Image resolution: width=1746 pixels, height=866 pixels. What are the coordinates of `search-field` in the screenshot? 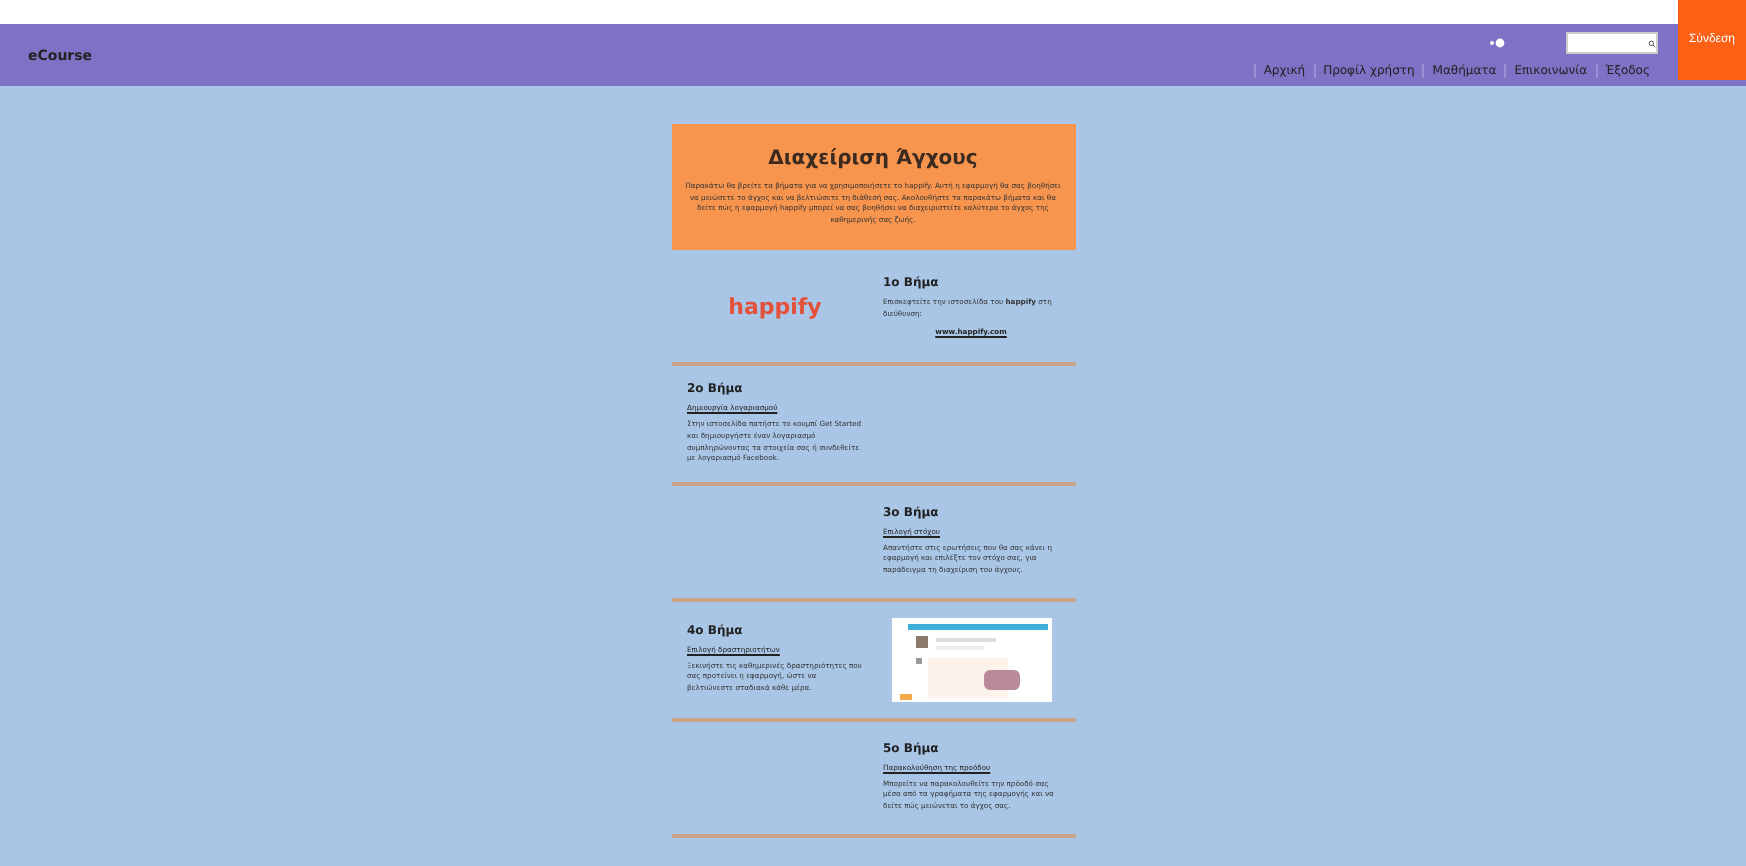 It's located at (1612, 43).